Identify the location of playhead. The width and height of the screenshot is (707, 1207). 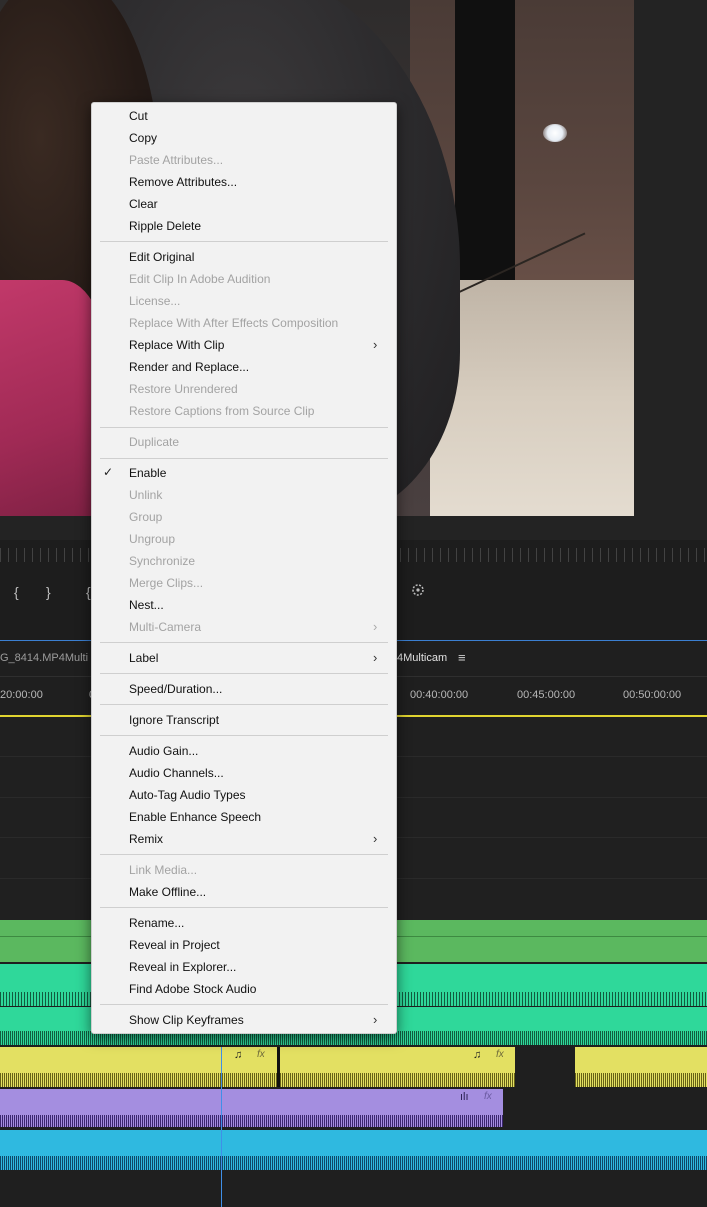
(221, 1127).